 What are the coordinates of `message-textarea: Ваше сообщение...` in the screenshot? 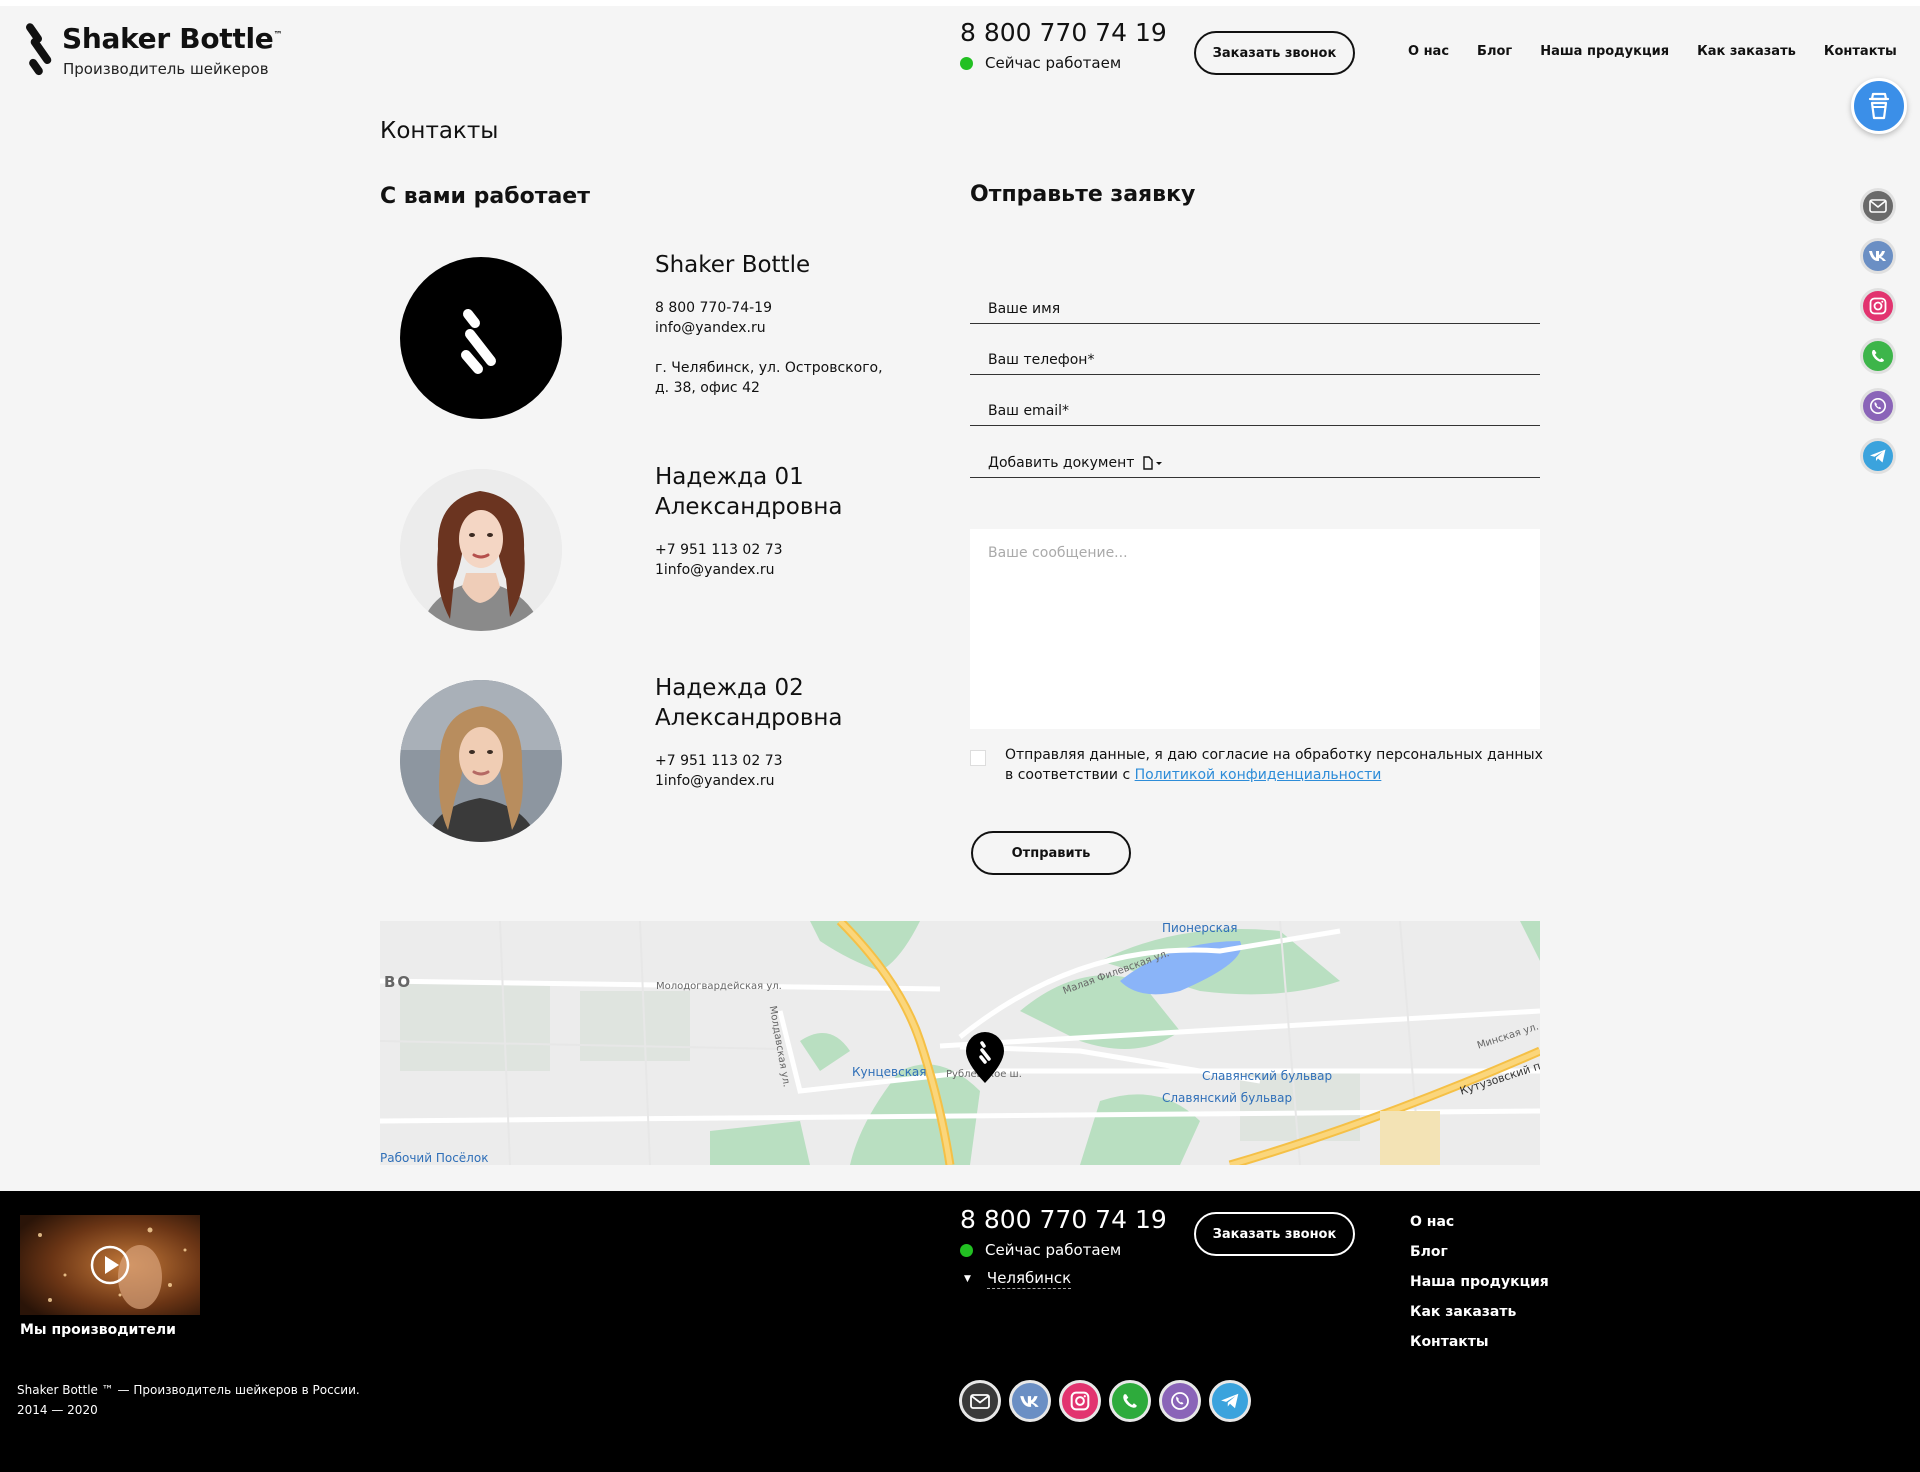 It's located at (1255, 629).